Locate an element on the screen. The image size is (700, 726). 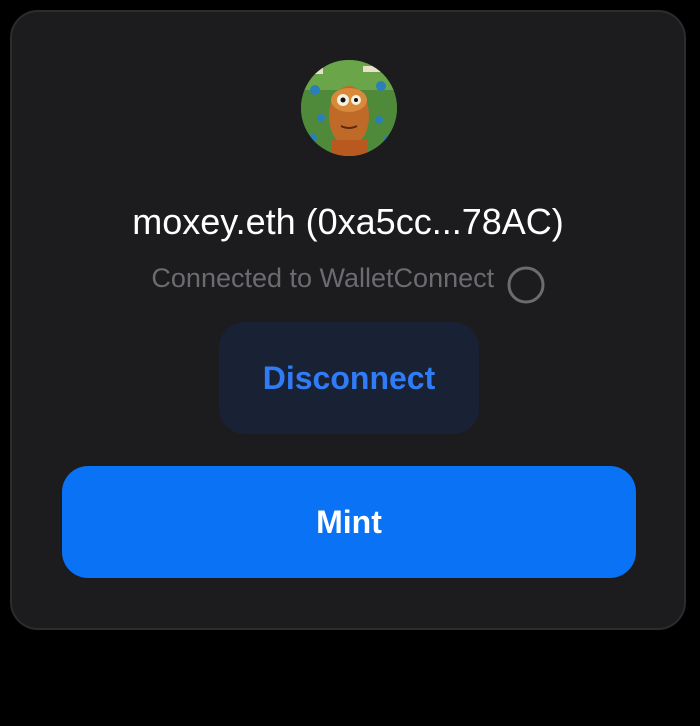
avatar is located at coordinates (349, 108).